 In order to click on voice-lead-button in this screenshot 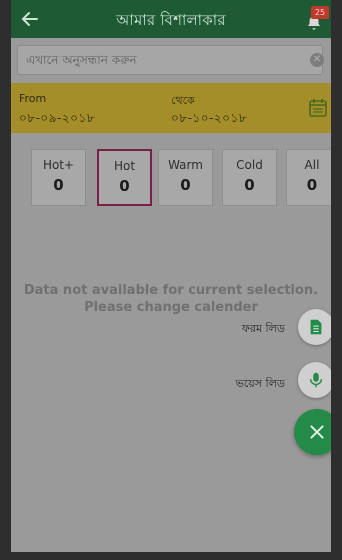, I will do `click(314, 380)`.